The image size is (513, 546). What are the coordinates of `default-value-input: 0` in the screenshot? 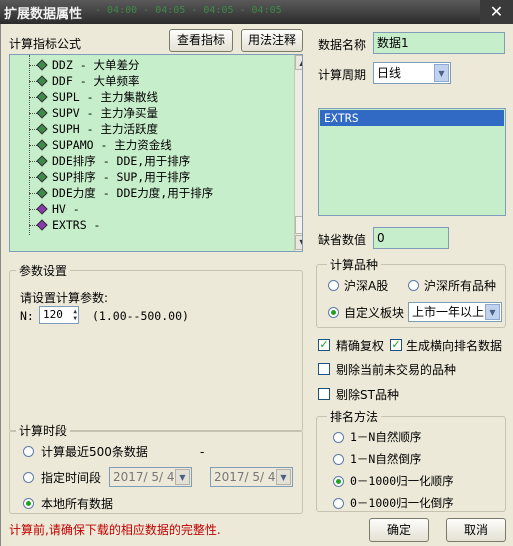 It's located at (411, 238).